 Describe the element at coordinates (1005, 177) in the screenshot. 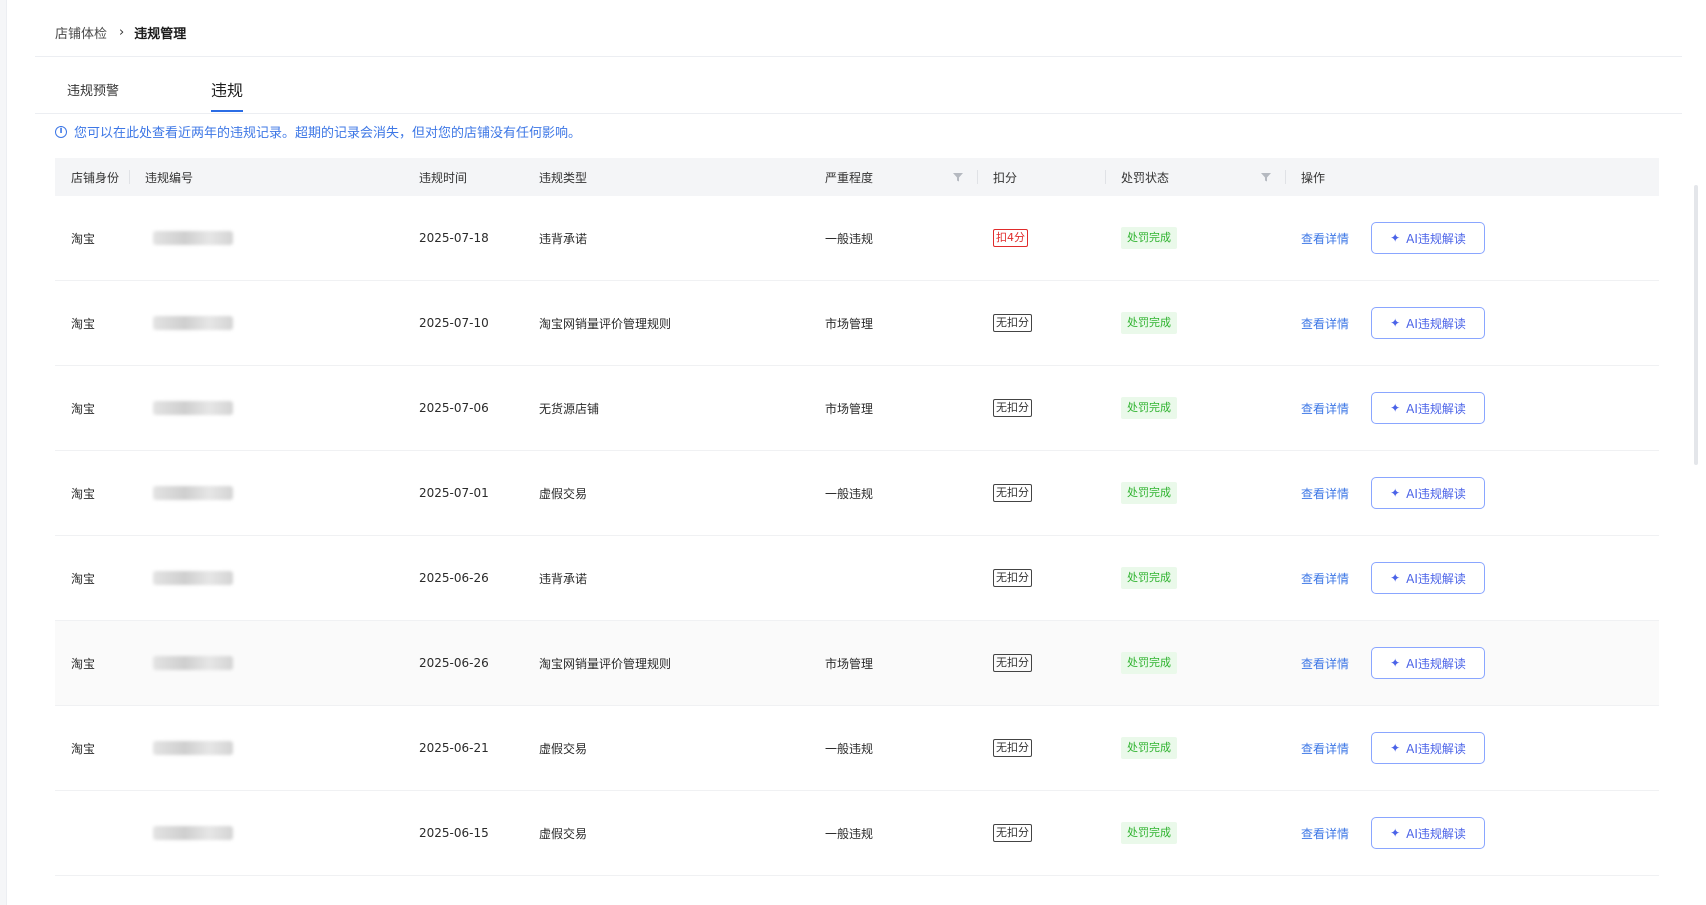

I see `header-deduction: 扣分` at that location.